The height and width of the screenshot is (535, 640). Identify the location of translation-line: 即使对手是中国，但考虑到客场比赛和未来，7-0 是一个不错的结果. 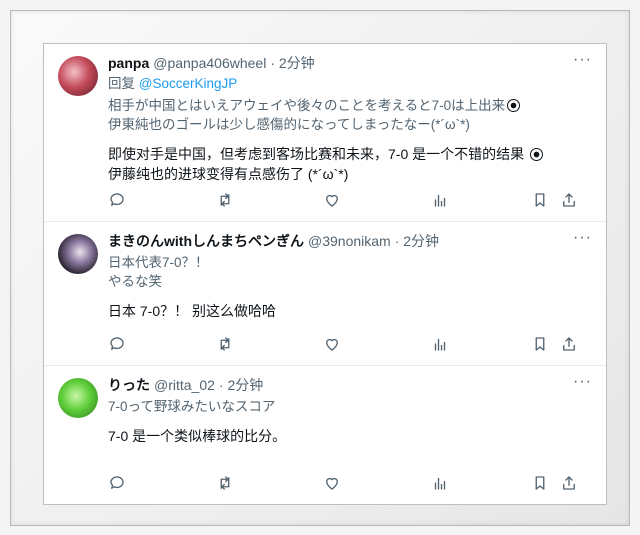
(350, 154).